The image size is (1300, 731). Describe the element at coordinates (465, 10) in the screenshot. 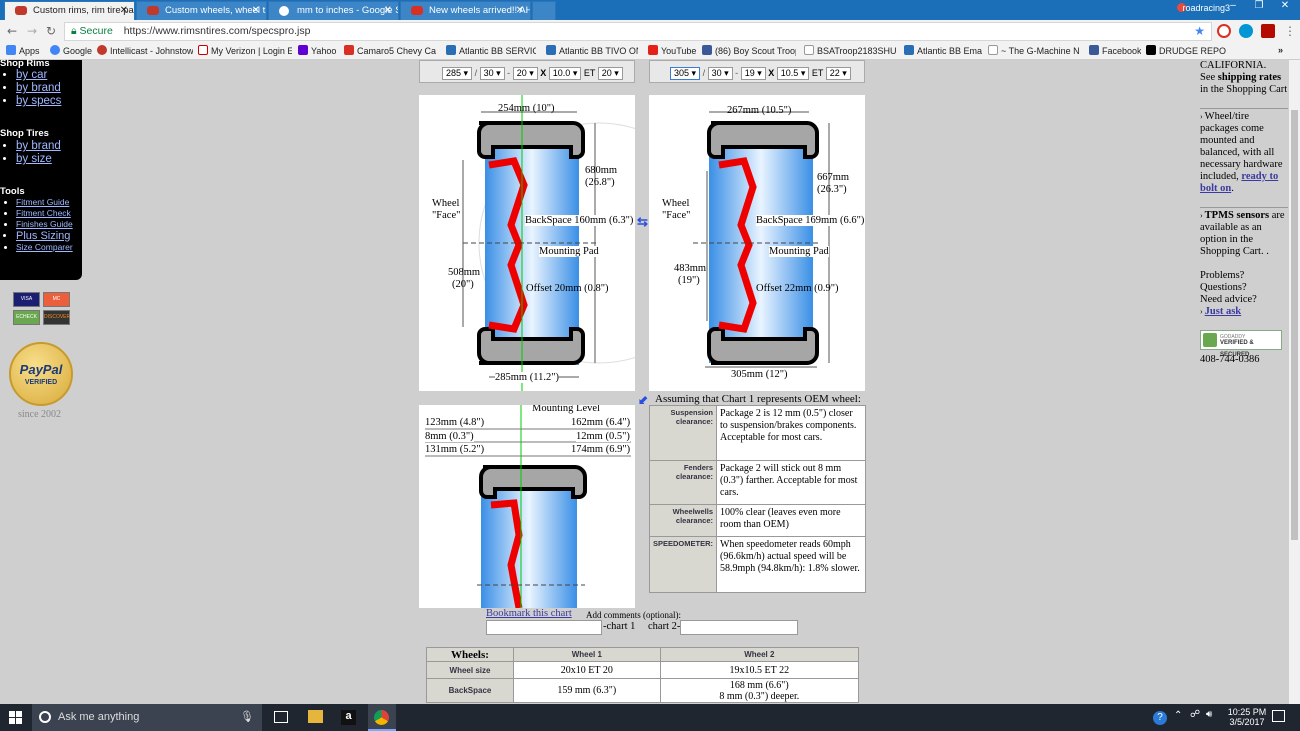

I see `tab-new-wheels: New wheels arrived!! AH ✕` at that location.